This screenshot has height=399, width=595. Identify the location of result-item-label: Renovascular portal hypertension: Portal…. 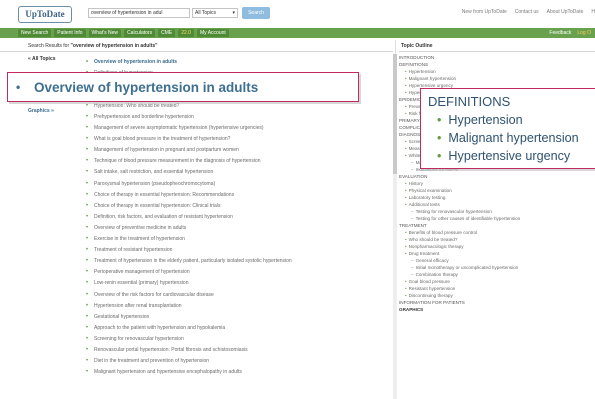
(171, 349).